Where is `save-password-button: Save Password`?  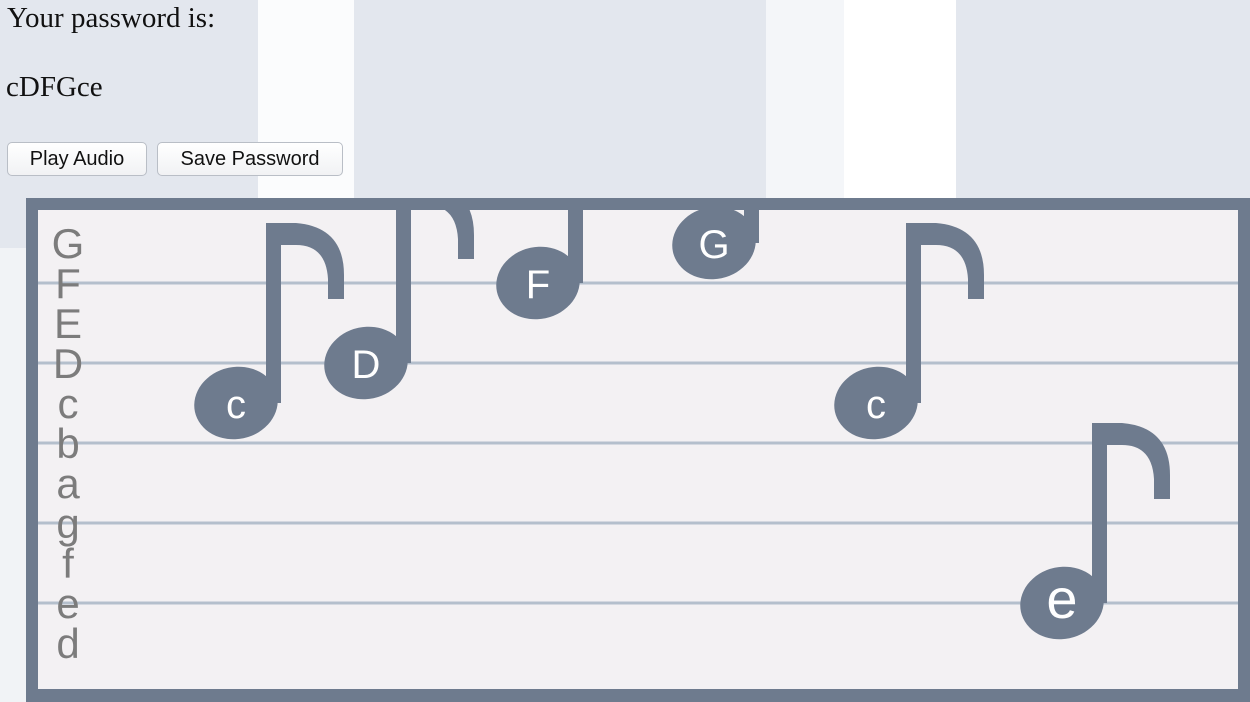 save-password-button: Save Password is located at coordinates (250, 159).